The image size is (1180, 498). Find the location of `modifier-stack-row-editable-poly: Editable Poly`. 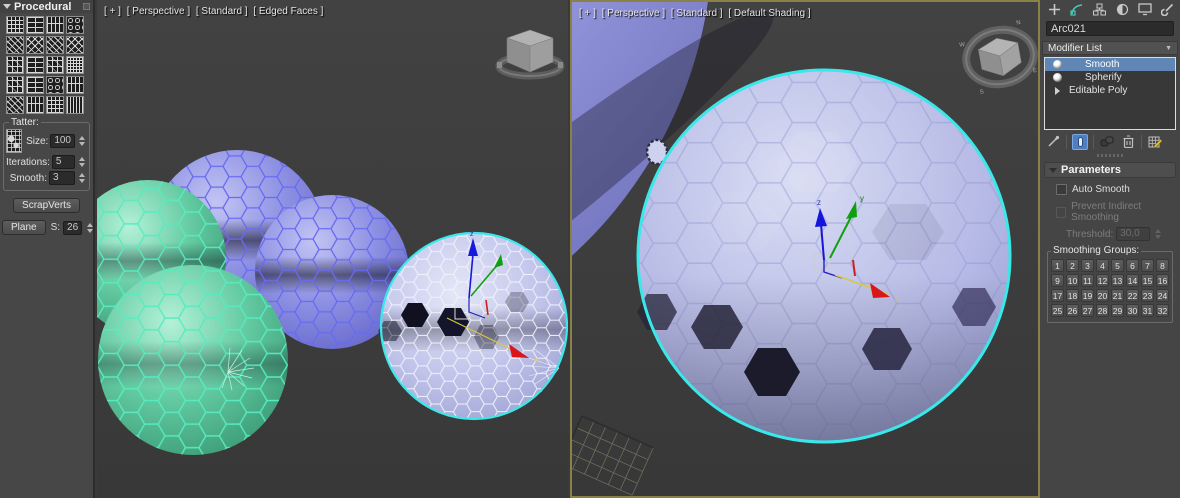

modifier-stack-row-editable-poly: Editable Poly is located at coordinates (1110, 90).